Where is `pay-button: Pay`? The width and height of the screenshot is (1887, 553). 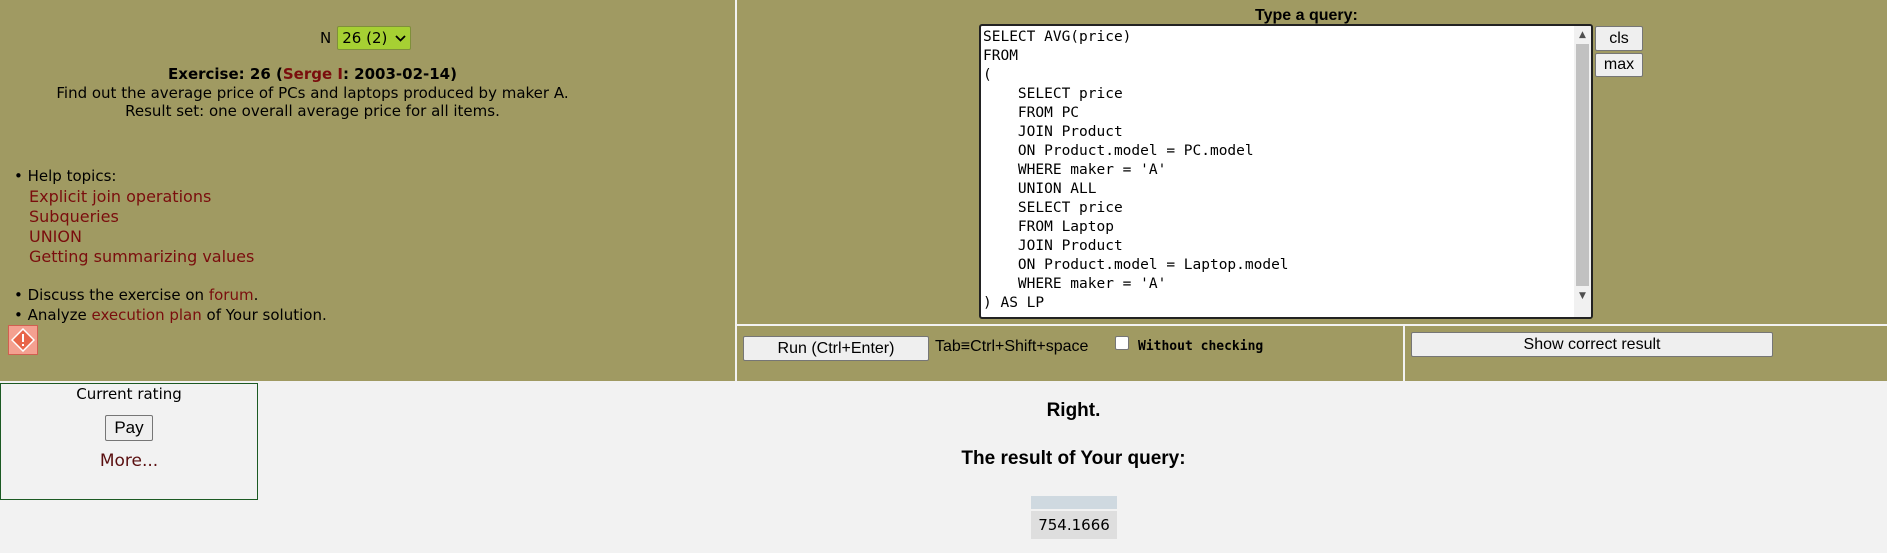 pay-button: Pay is located at coordinates (129, 428).